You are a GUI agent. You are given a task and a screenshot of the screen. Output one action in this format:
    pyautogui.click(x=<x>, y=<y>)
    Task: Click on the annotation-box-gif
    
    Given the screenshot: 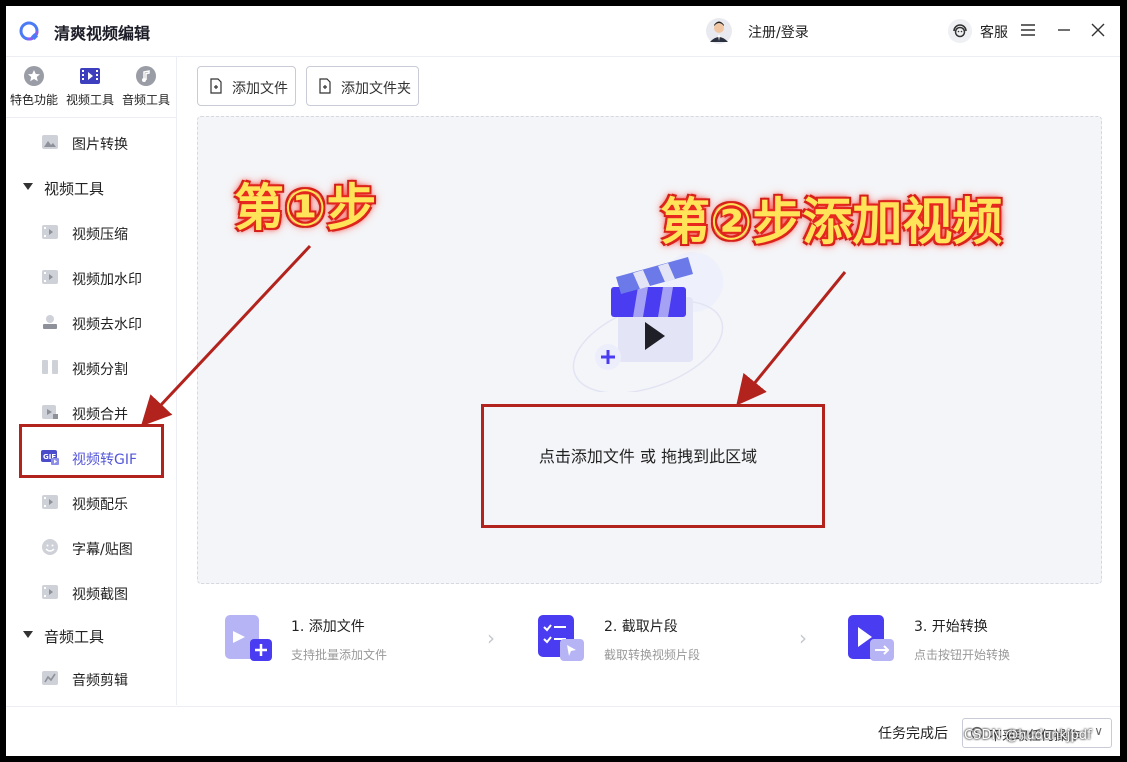 What is the action you would take?
    pyautogui.click(x=91, y=451)
    